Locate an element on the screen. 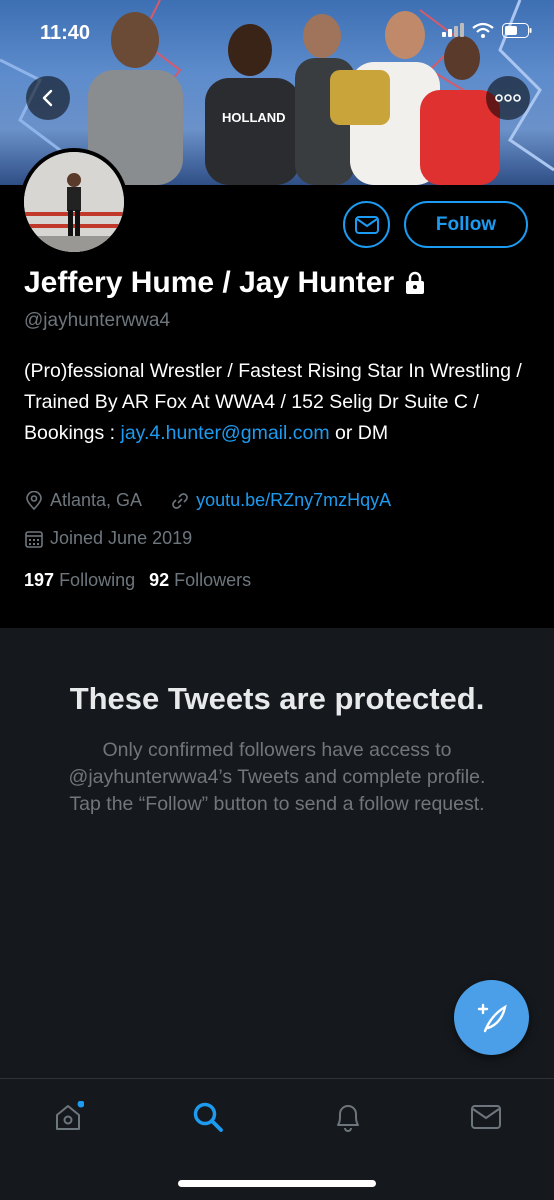  status-icons is located at coordinates (487, 30).